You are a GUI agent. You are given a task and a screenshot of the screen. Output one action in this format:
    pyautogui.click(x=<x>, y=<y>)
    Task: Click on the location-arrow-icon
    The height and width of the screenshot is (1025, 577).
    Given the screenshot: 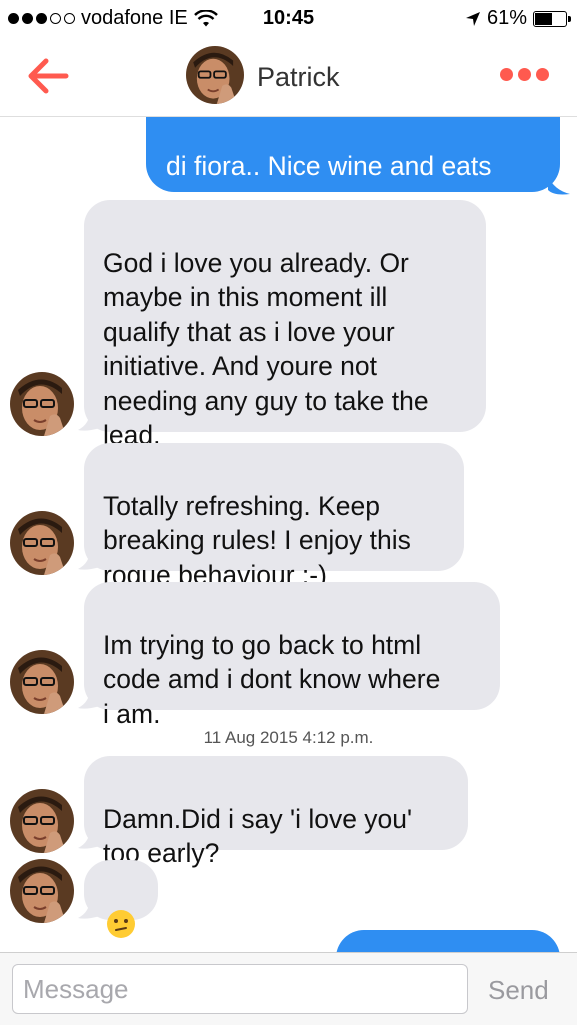 What is the action you would take?
    pyautogui.click(x=472, y=18)
    